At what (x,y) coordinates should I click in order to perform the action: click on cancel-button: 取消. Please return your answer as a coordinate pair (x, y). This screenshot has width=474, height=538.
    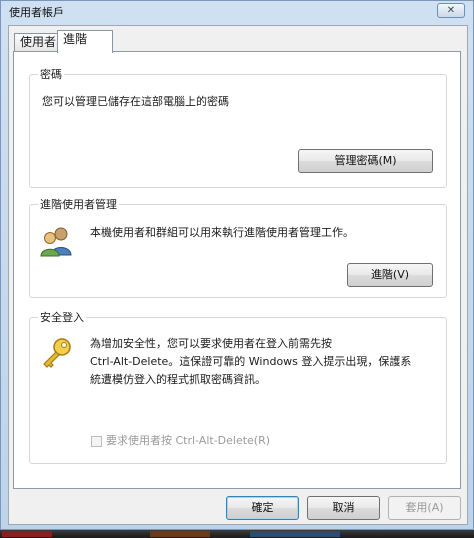
    Looking at the image, I should click on (343, 508).